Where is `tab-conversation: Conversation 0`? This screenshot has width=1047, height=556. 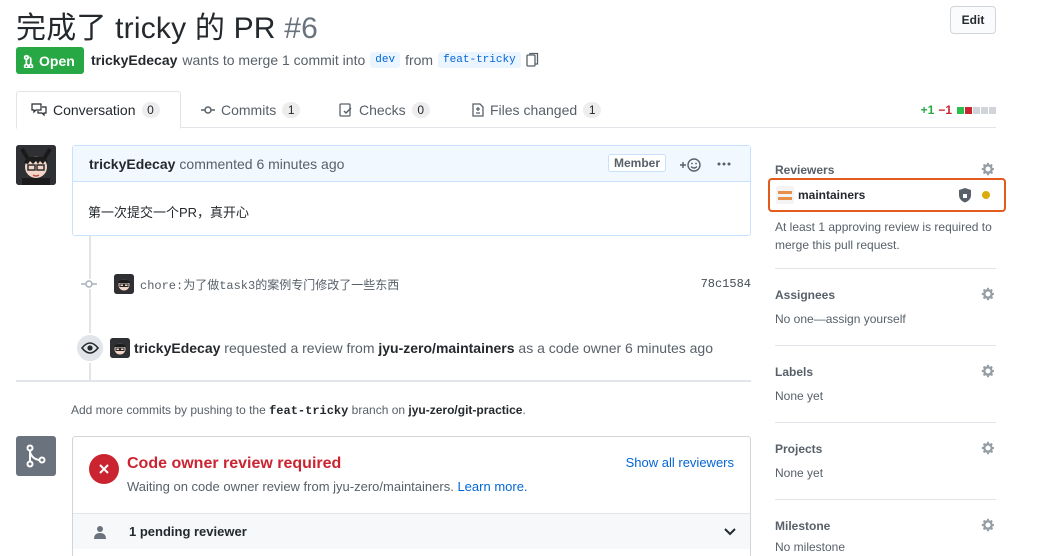
tab-conversation: Conversation 0 is located at coordinates (98, 110).